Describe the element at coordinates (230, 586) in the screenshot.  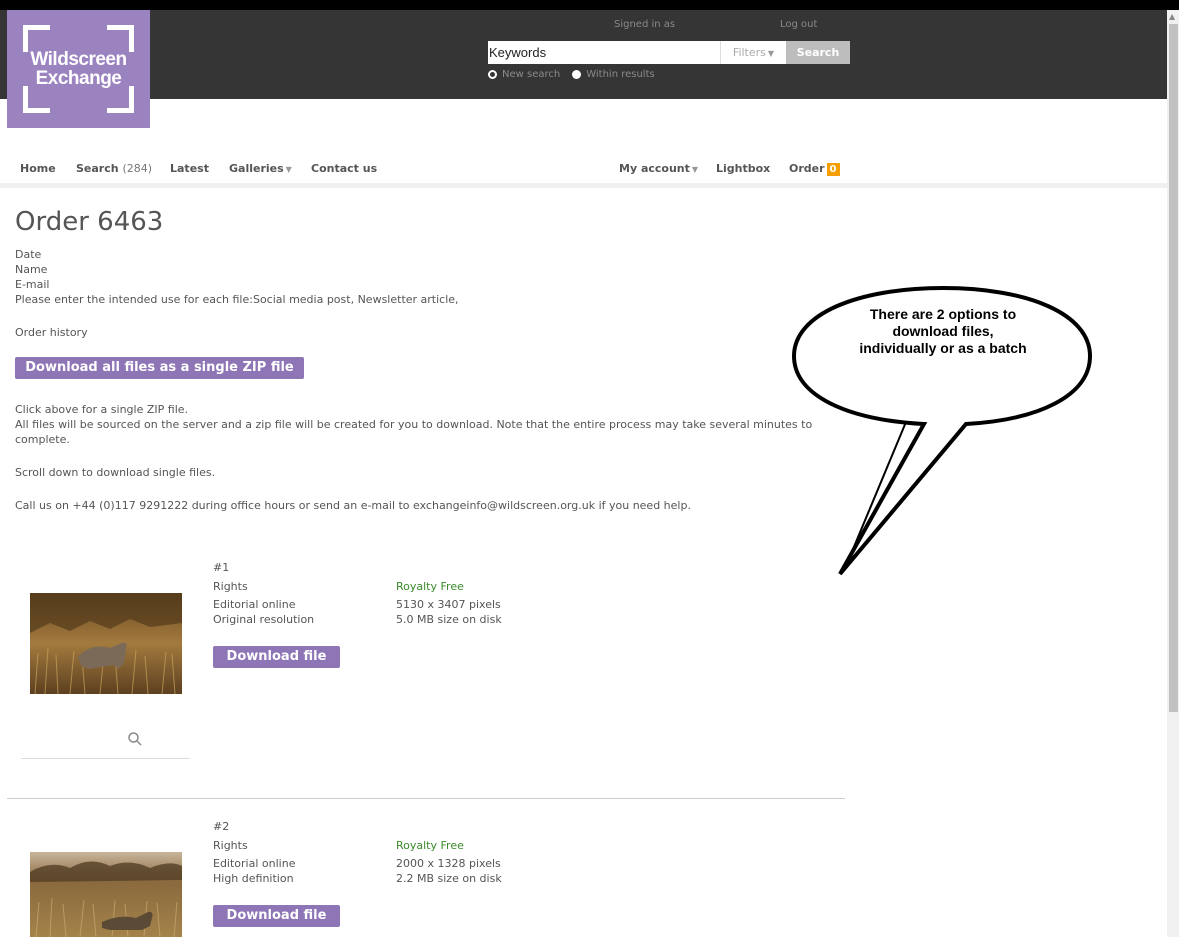
I see `item-1-rights-label: Rights` at that location.